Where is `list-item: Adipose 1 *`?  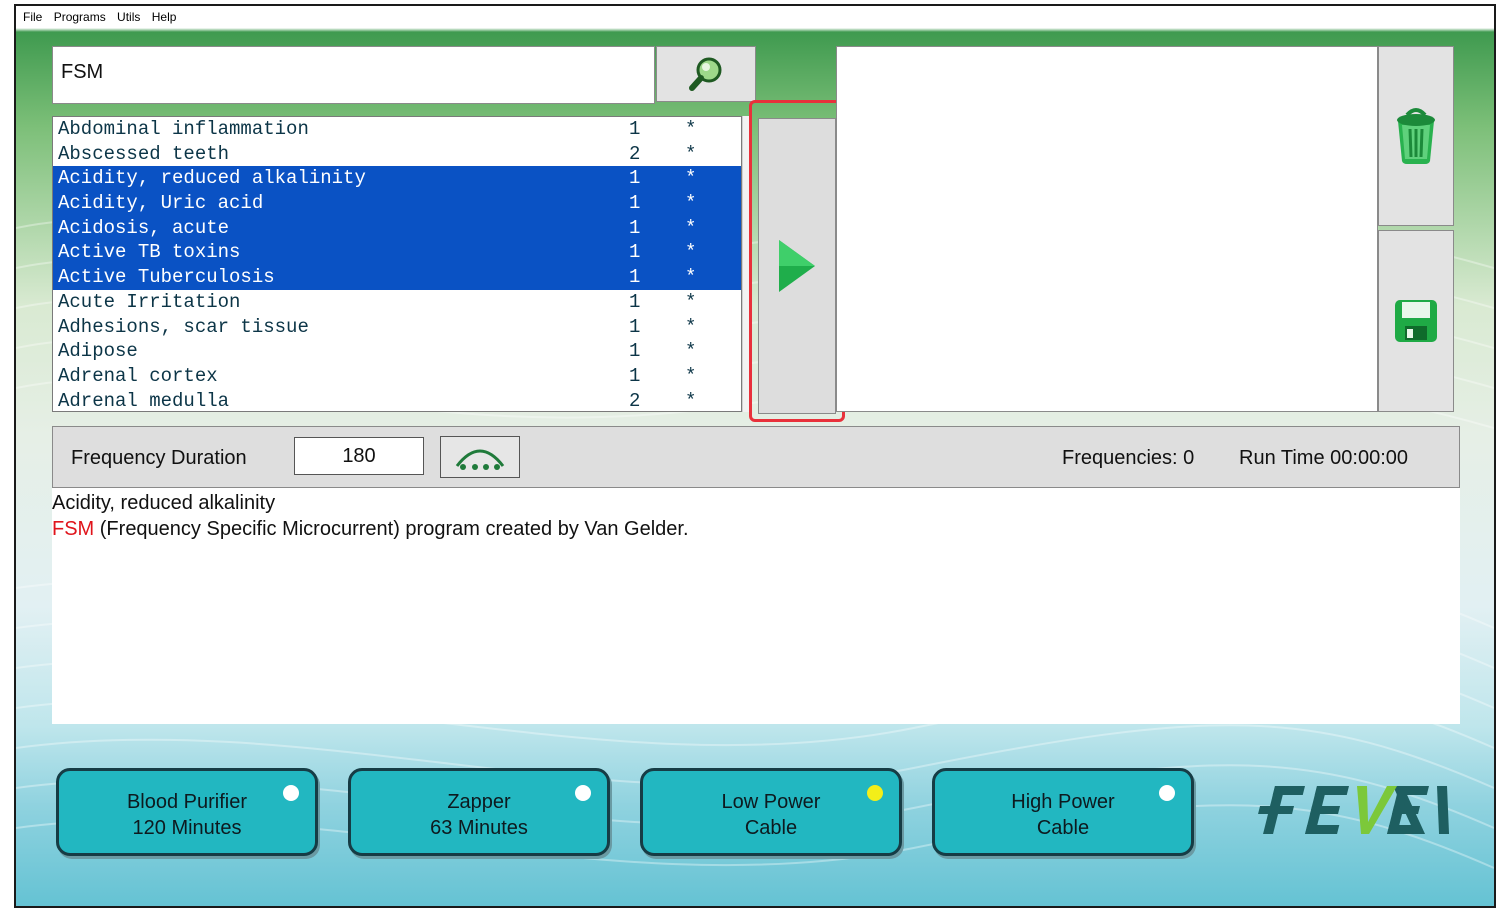
list-item: Adipose 1 * is located at coordinates (397, 351).